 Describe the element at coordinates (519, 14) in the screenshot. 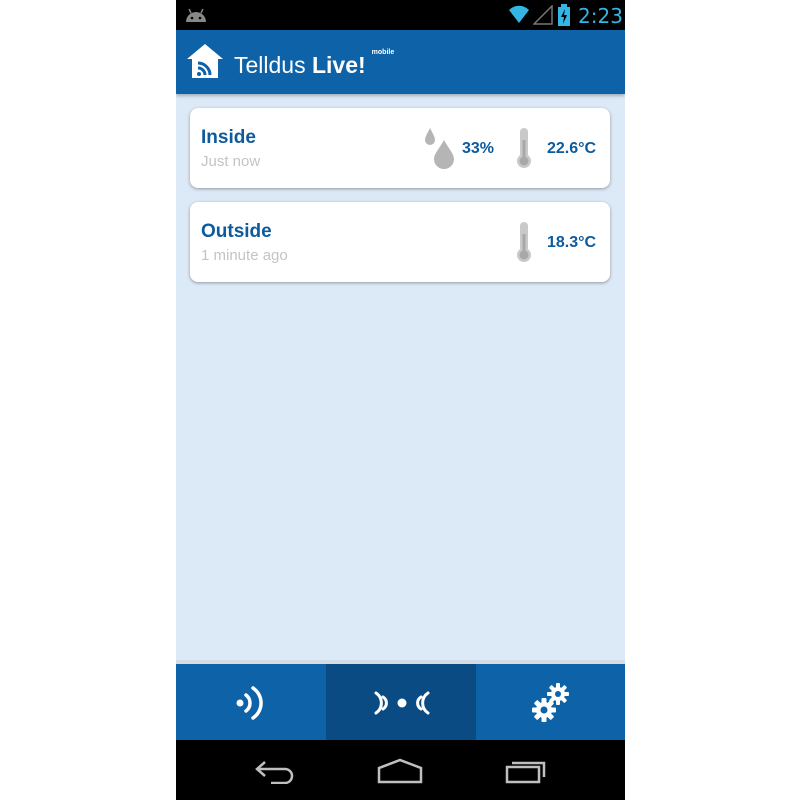

I see `wifi-icon` at that location.